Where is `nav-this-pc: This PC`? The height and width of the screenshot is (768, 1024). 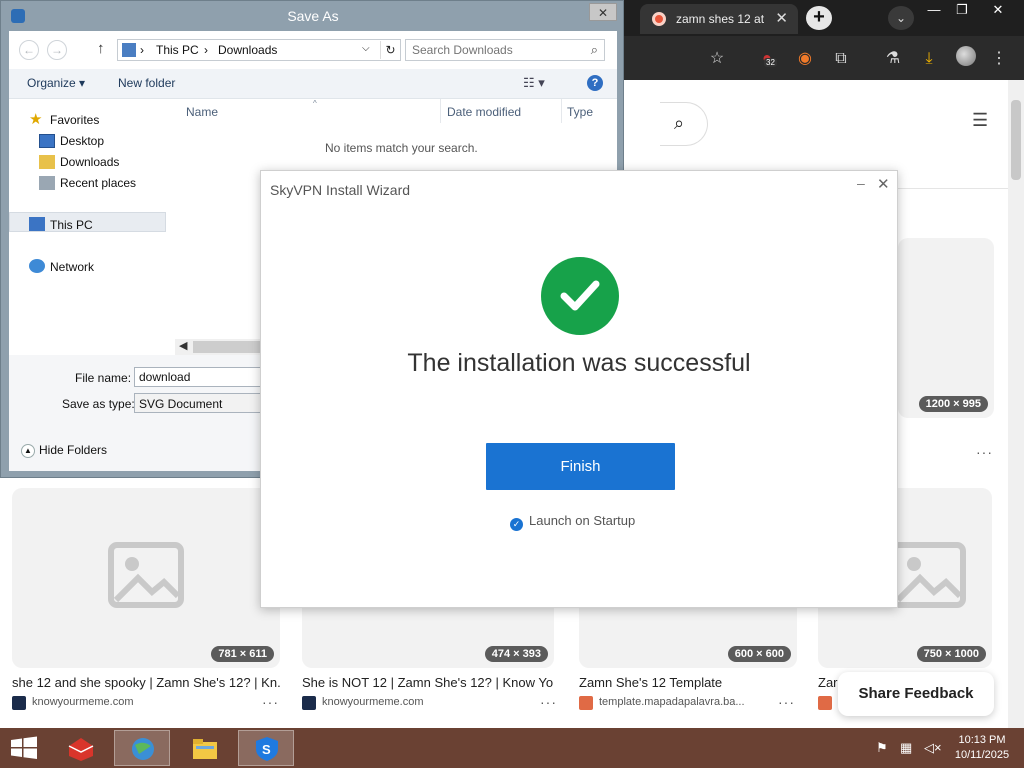 nav-this-pc: This PC is located at coordinates (71, 225).